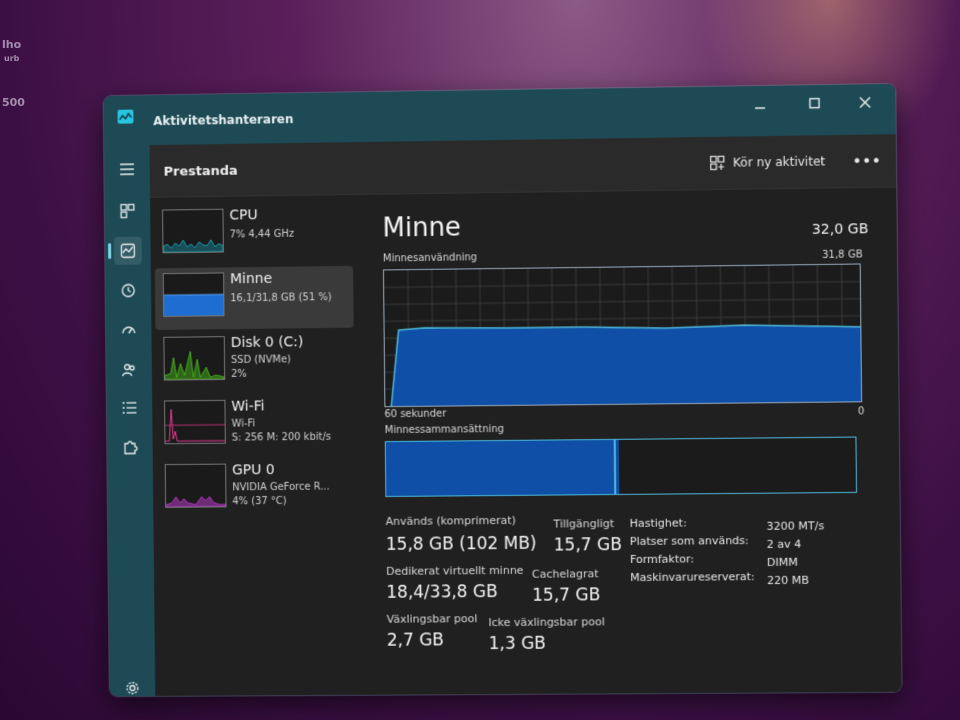 The width and height of the screenshot is (960, 720). What do you see at coordinates (13, 102) in the screenshot?
I see `background-text: 500` at bounding box center [13, 102].